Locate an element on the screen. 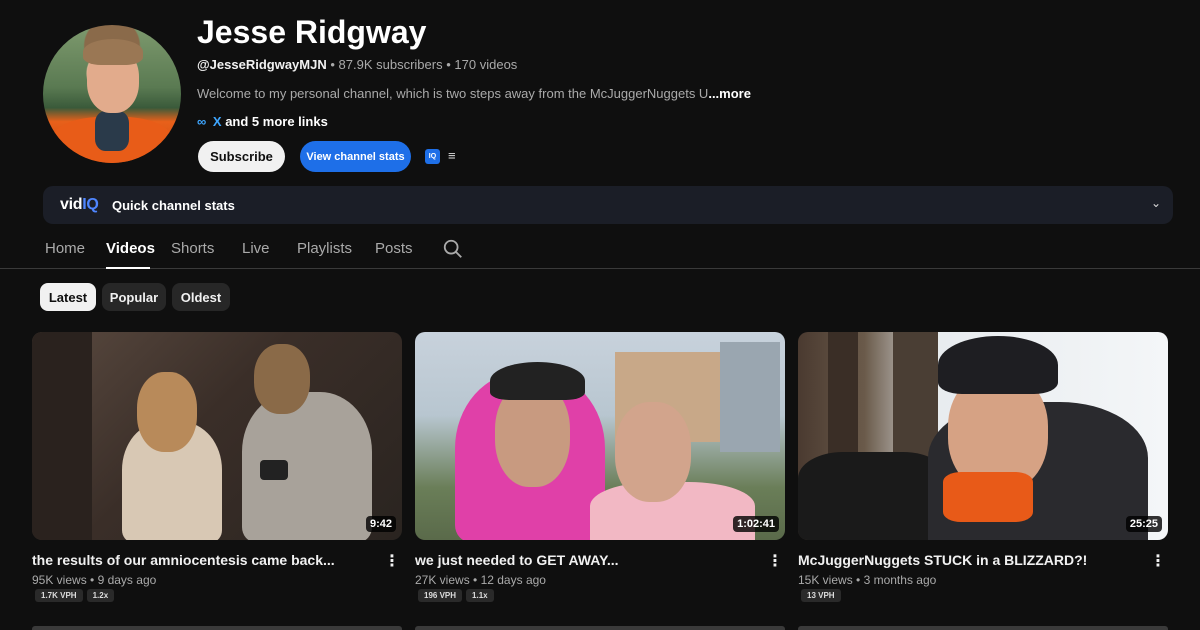 The image size is (1200, 630). tab-shorts: Shorts is located at coordinates (192, 248).